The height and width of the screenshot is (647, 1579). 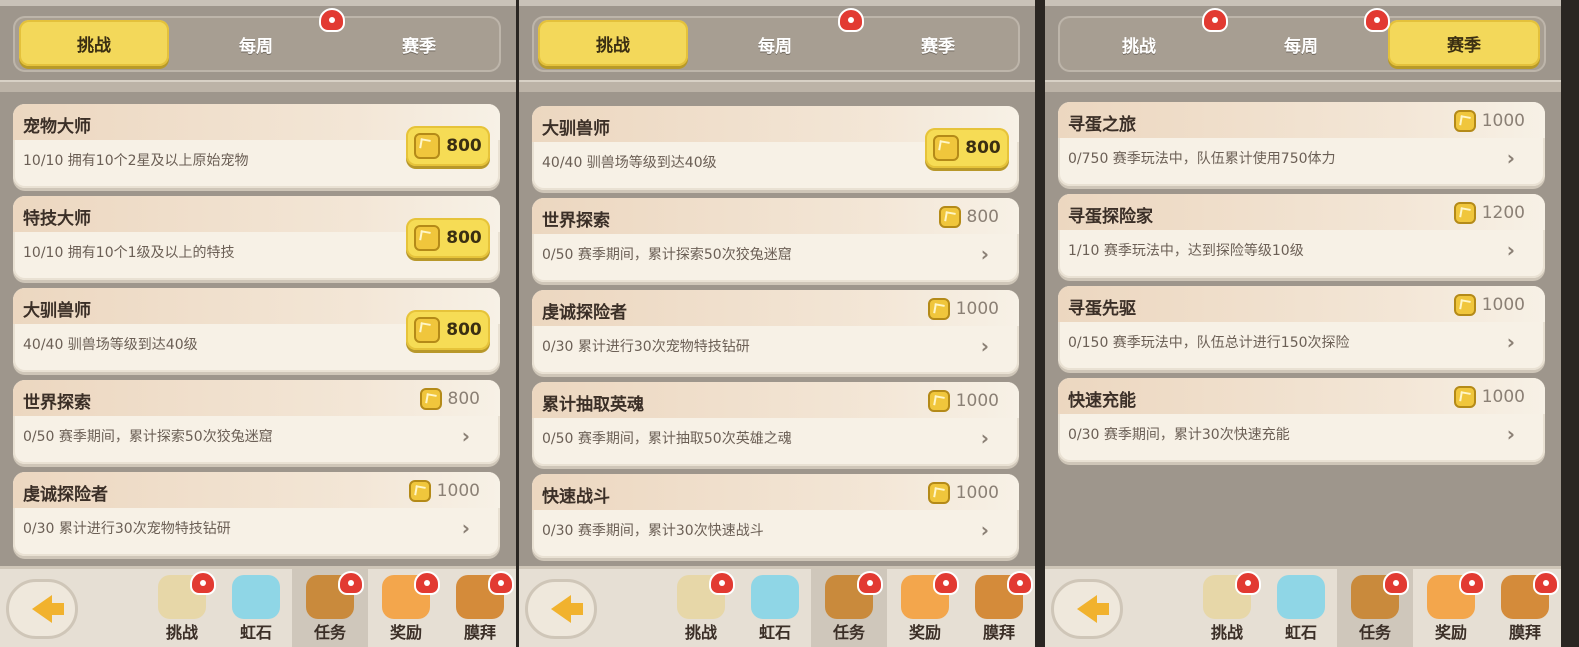 I want to click on task-card: 寻蛋之旅 0/750 赛季玩法中，队伍累计使用750体力 1000 ›, so click(x=1301, y=144).